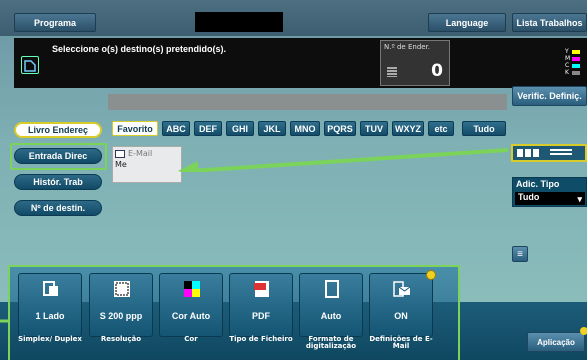  I want to click on email-settings-icon, so click(402, 289).